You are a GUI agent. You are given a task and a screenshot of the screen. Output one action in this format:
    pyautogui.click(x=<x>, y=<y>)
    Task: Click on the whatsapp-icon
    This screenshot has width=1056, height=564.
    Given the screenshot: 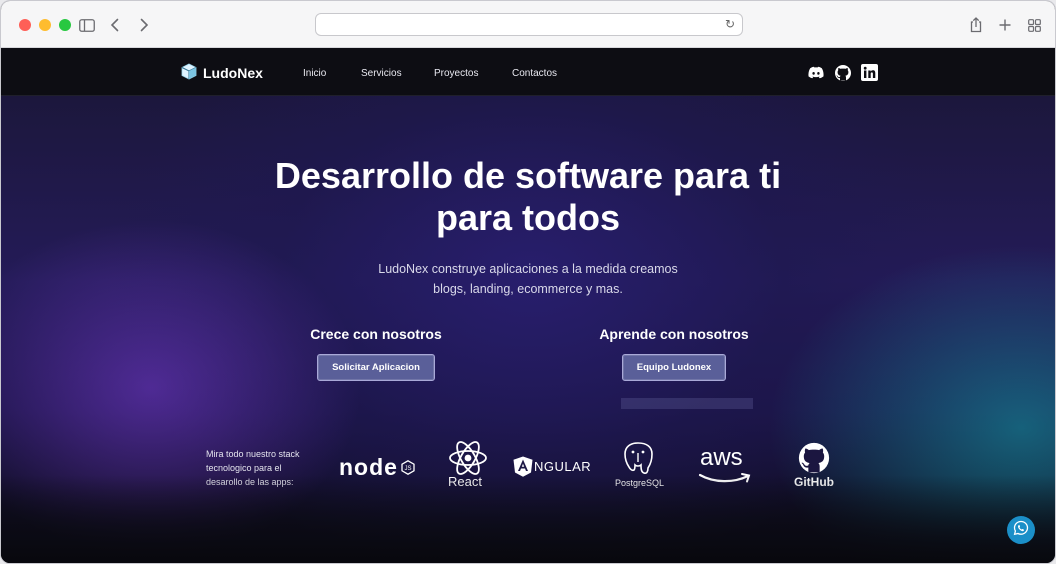 What is the action you would take?
    pyautogui.click(x=1021, y=530)
    